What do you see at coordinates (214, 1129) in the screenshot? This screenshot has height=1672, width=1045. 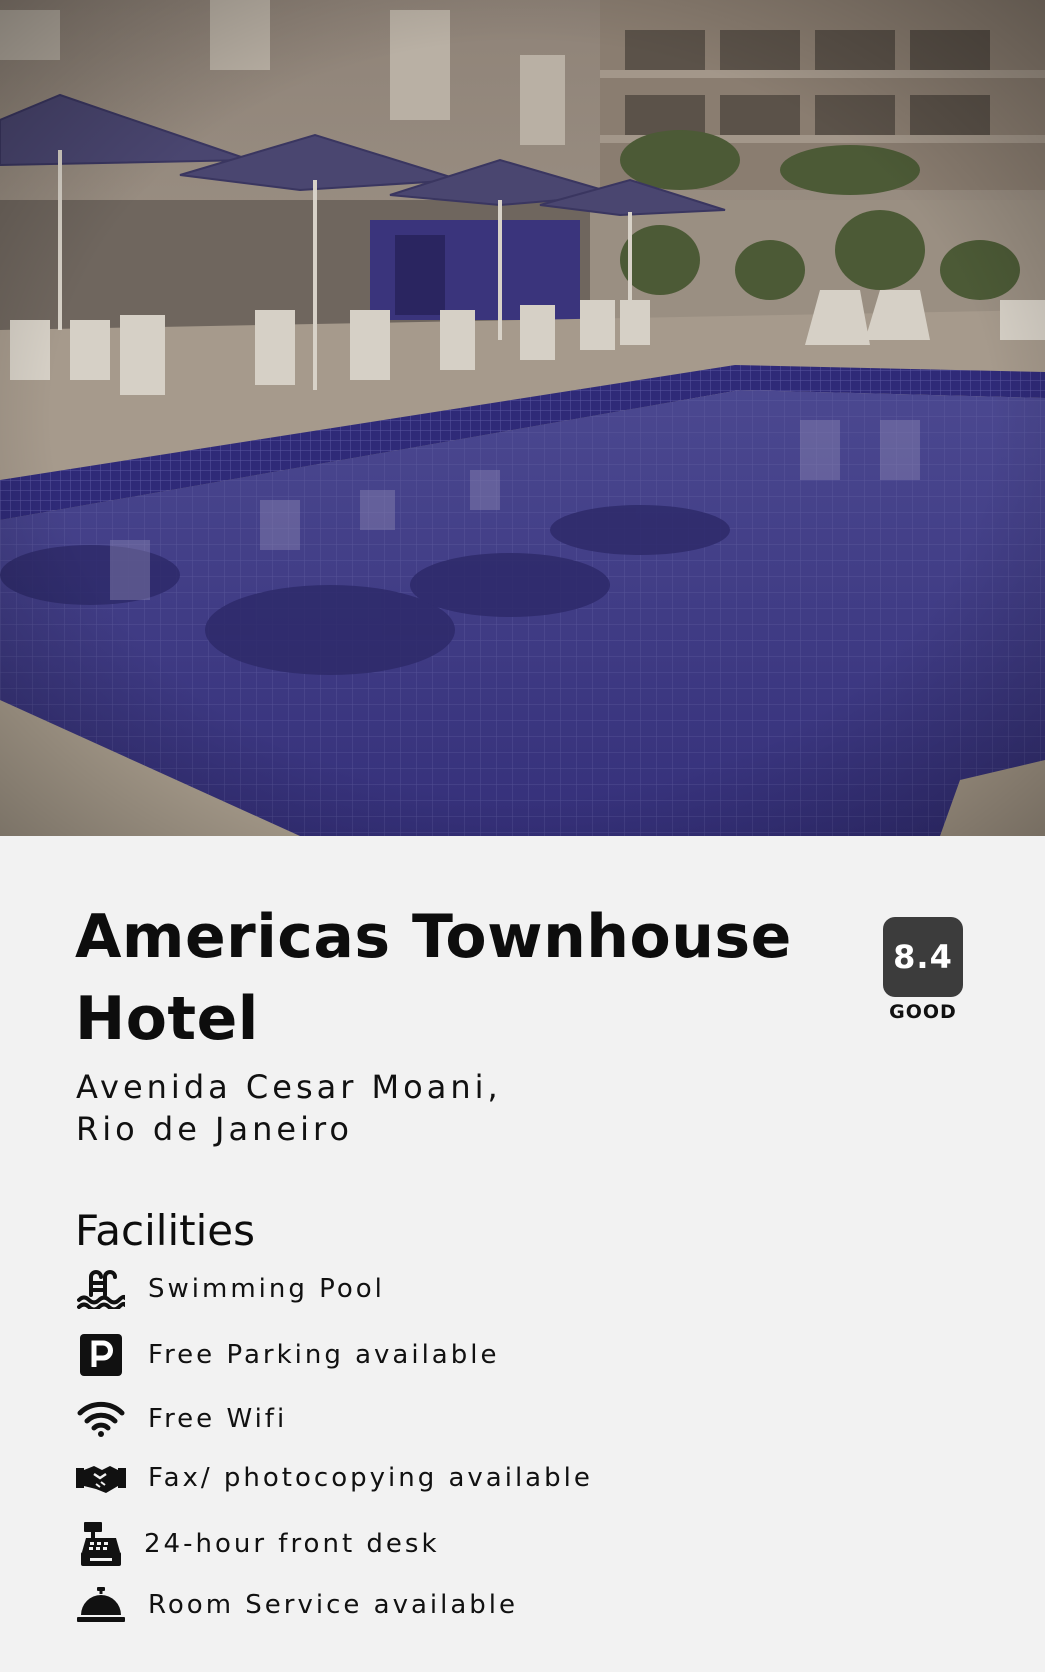 I see `address-line-2: Rio de Janeiro` at bounding box center [214, 1129].